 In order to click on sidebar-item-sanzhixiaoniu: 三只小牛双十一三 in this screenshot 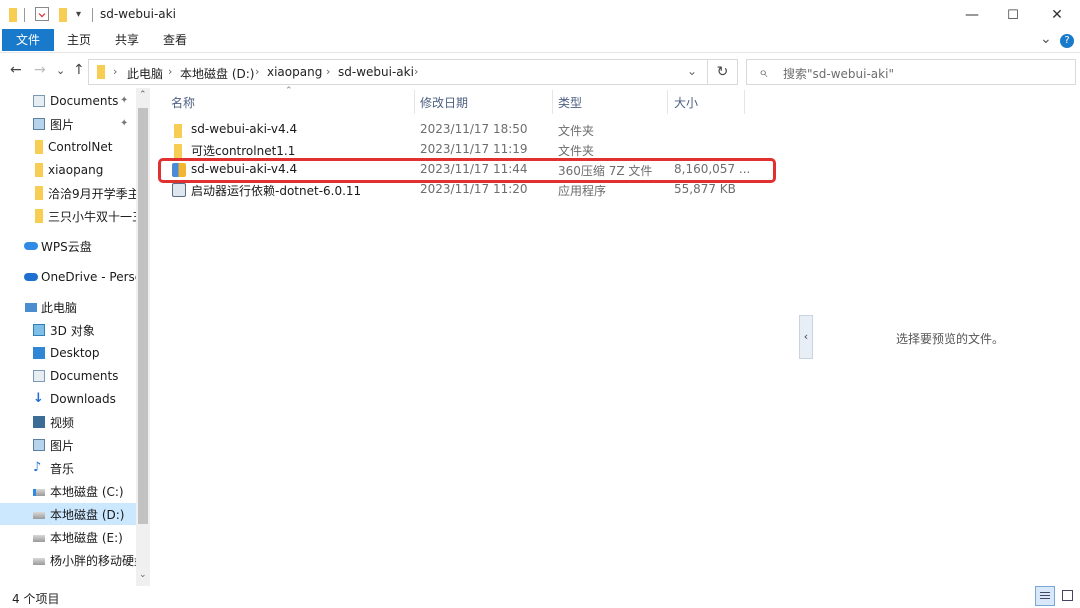, I will do `click(68, 216)`.